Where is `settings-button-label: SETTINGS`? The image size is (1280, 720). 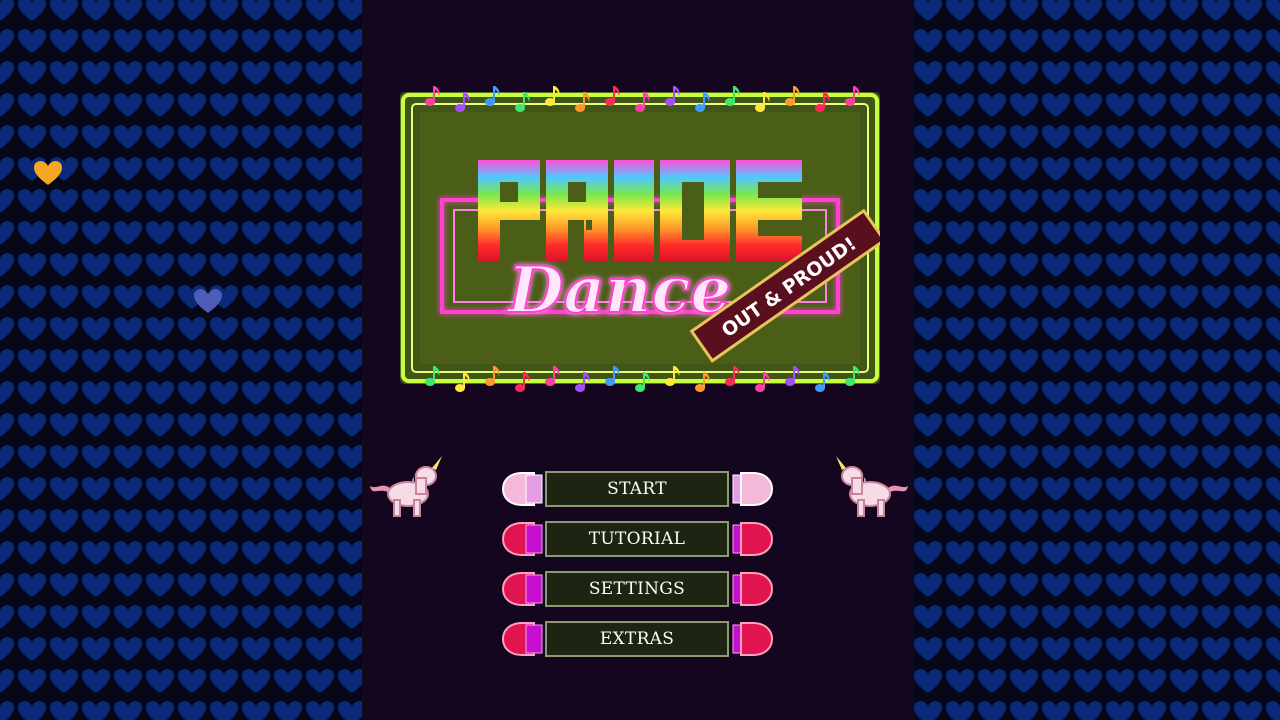
settings-button-label: SETTINGS is located at coordinates (637, 589).